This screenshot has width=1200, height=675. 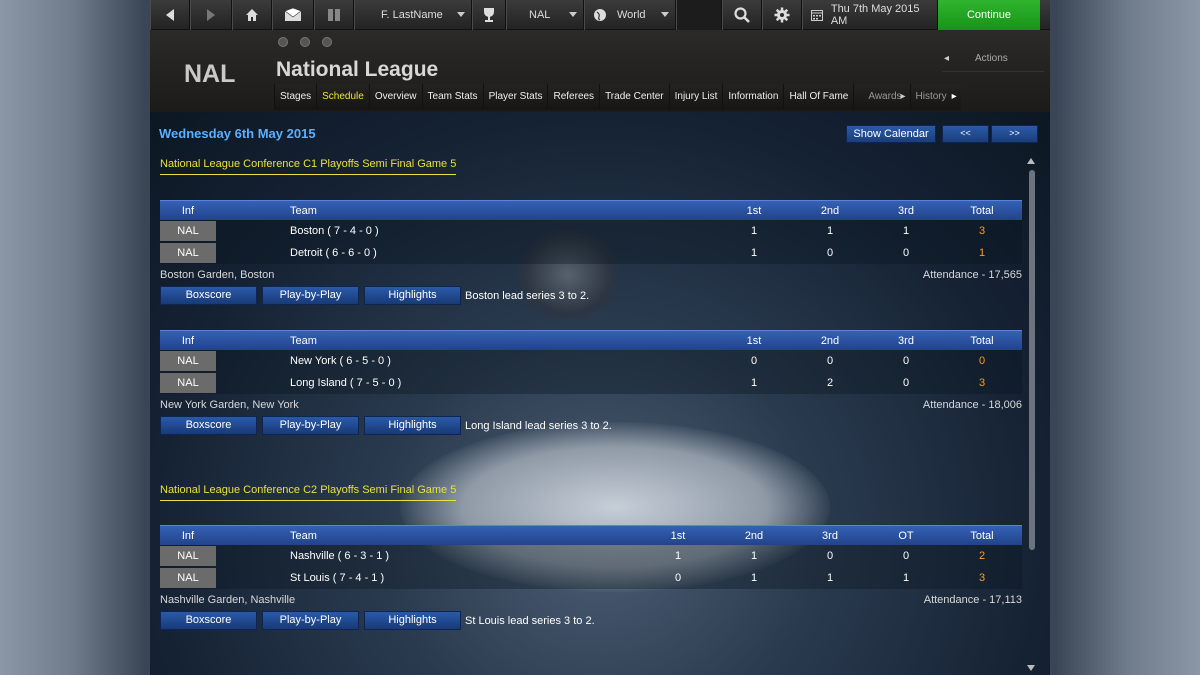 I want to click on back-button, so click(x=170, y=15).